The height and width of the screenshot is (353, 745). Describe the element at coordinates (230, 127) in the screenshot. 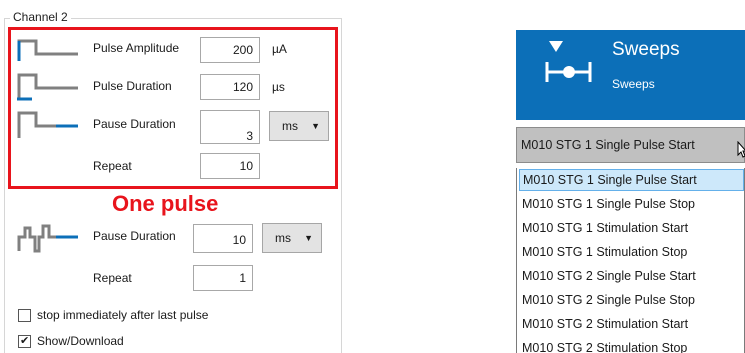

I see `pause-duration-input: 3` at that location.